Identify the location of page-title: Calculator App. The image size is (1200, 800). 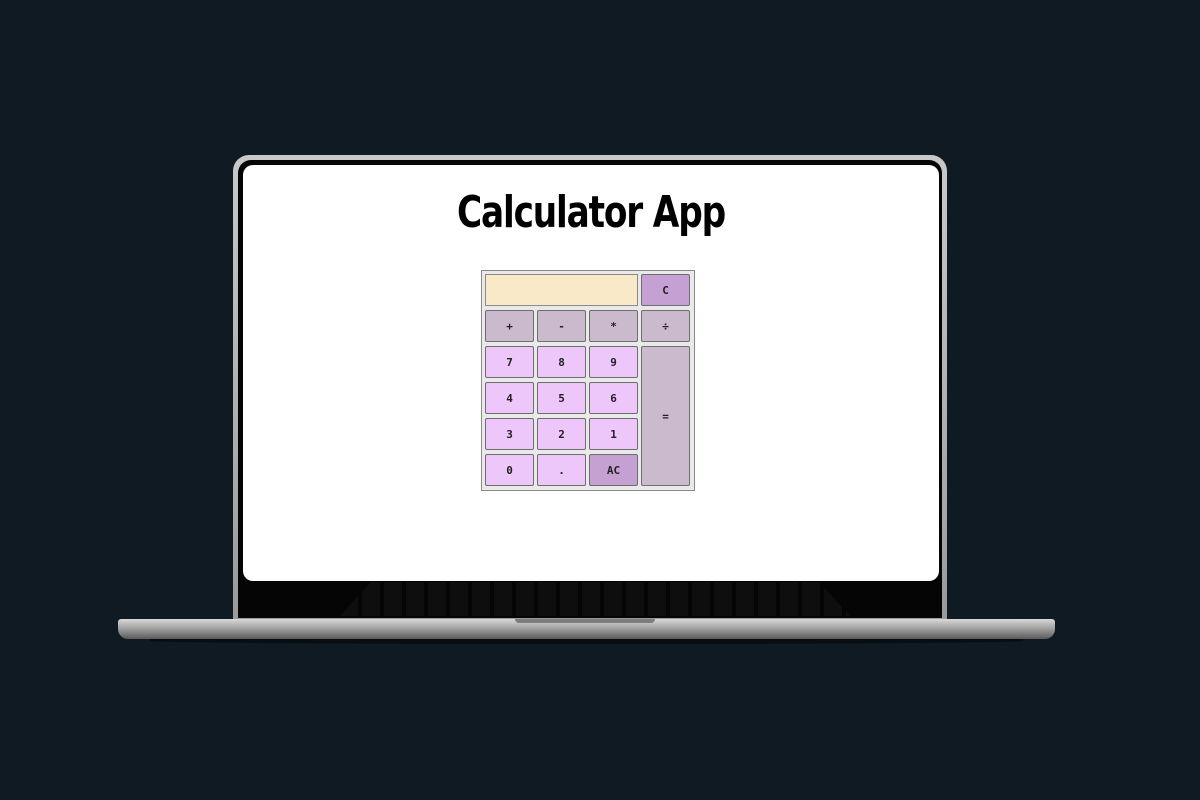
(591, 212).